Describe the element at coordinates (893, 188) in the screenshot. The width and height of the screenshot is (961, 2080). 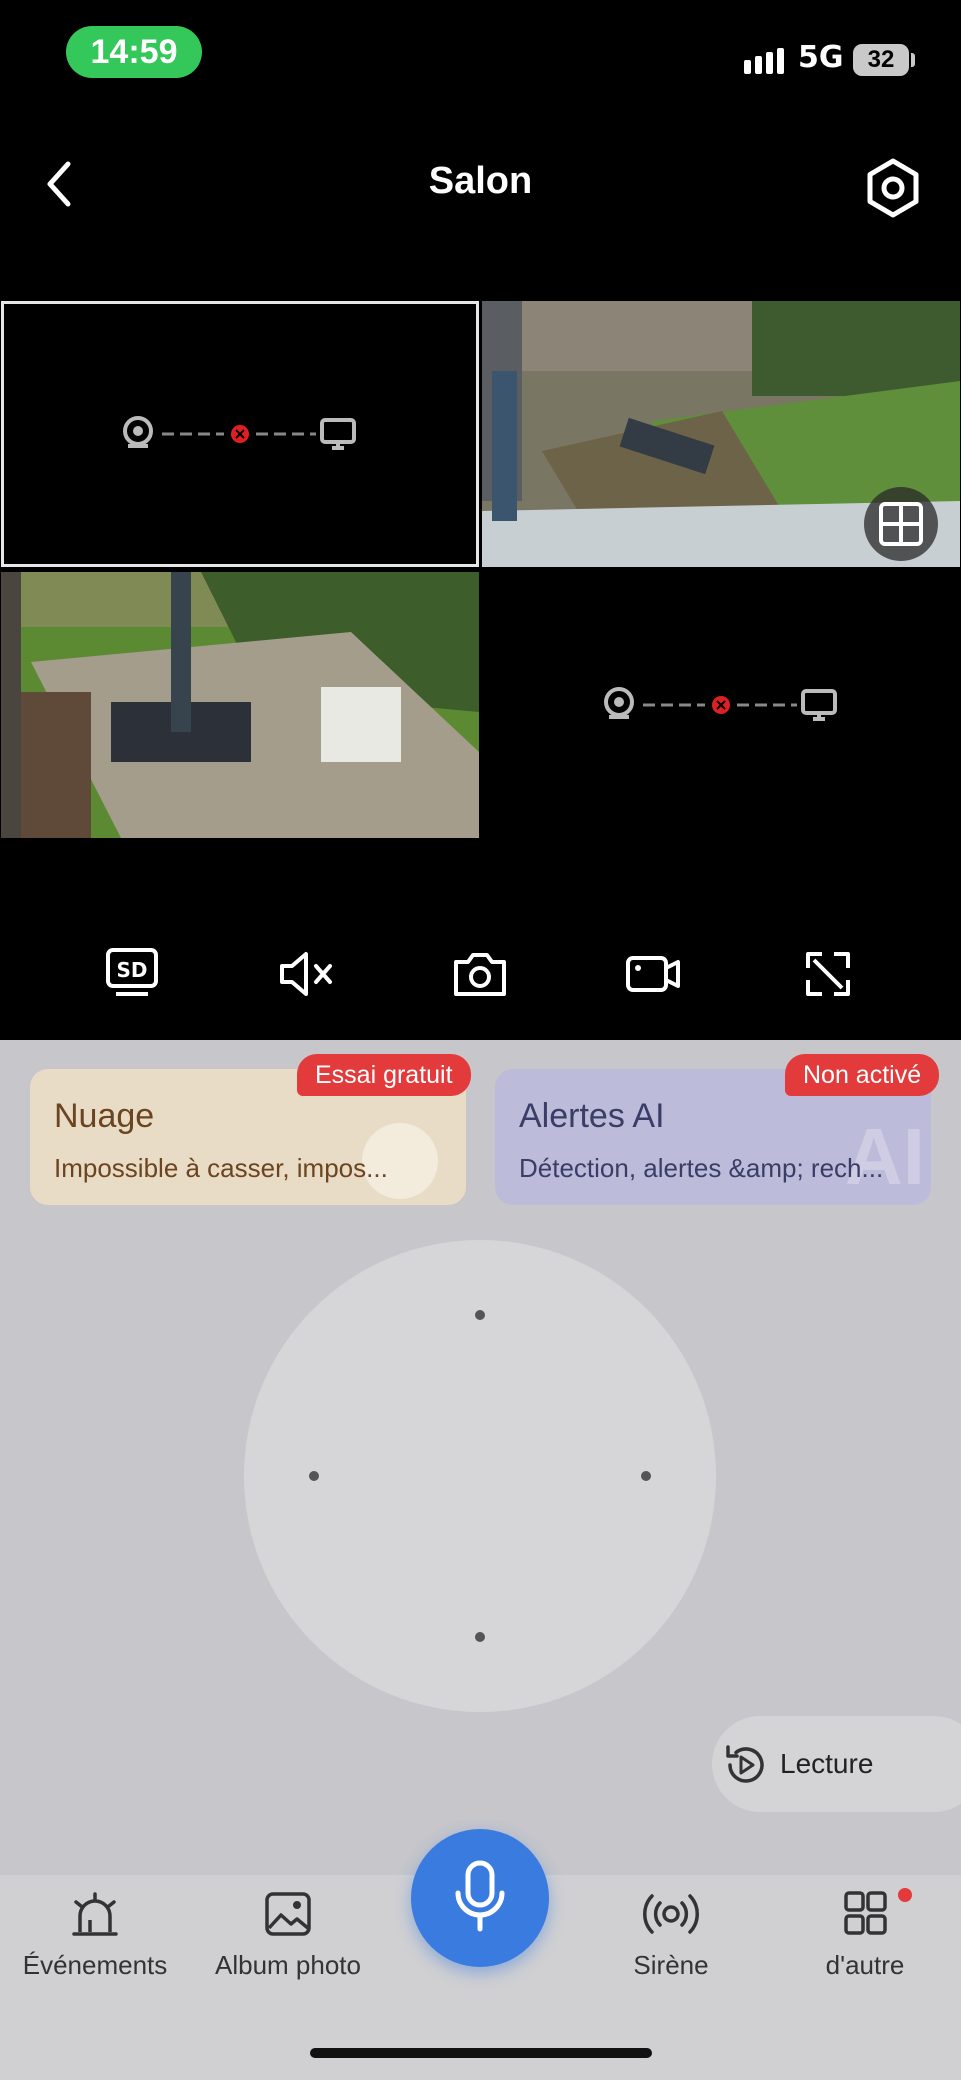
I see `settings-icon` at that location.